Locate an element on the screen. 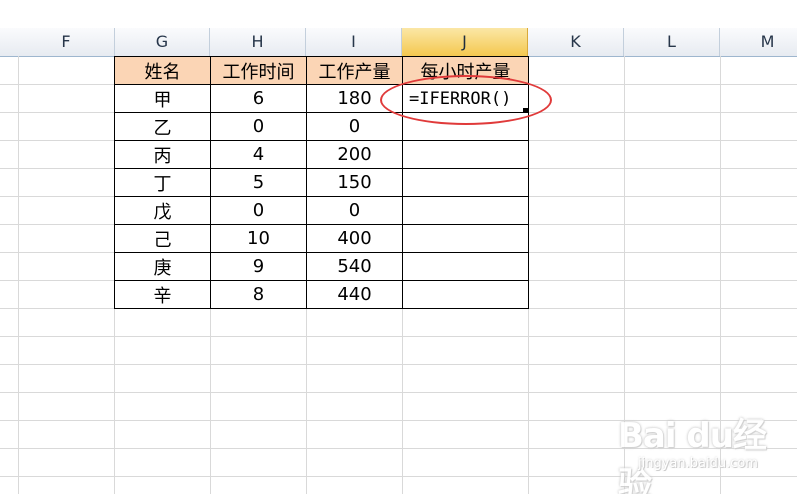 This screenshot has width=797, height=494. table-row: 辛 8 440 is located at coordinates (321, 294).